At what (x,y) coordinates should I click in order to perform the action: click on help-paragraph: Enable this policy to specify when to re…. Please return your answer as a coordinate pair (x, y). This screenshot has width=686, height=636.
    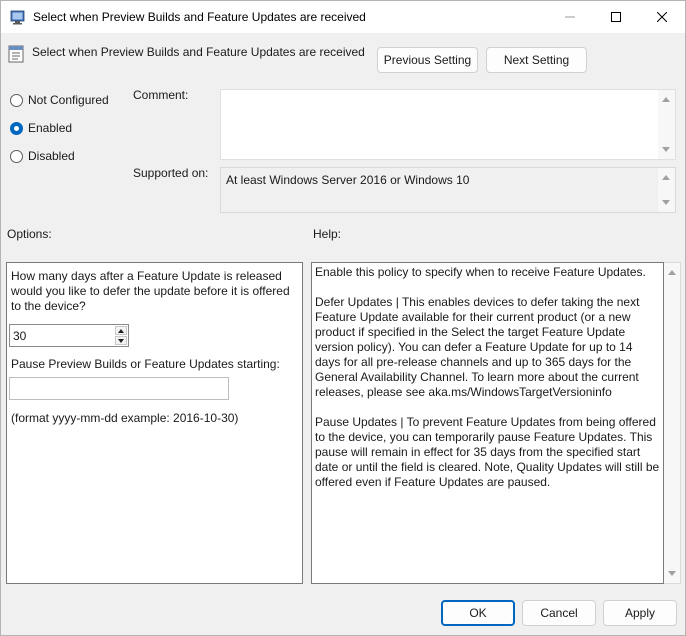
    Looking at the image, I should click on (480, 272).